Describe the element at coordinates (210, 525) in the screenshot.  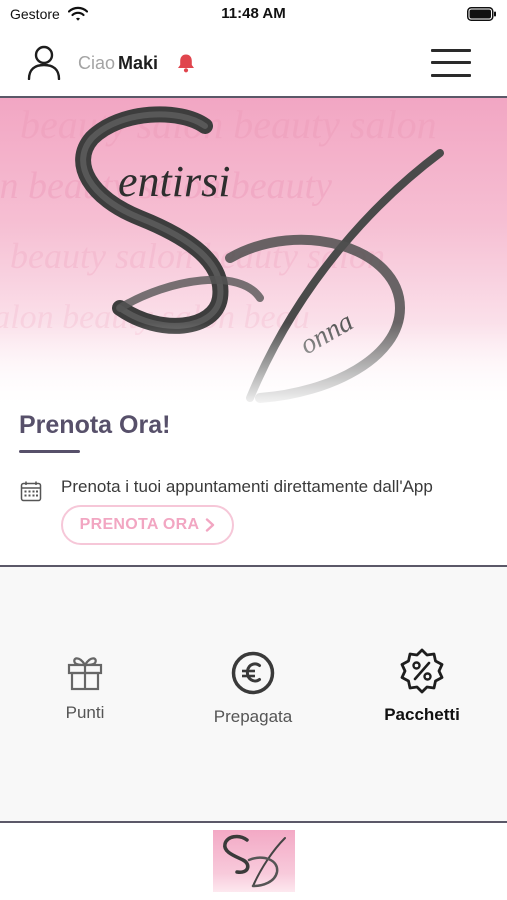
I see `chevron-right-icon` at that location.